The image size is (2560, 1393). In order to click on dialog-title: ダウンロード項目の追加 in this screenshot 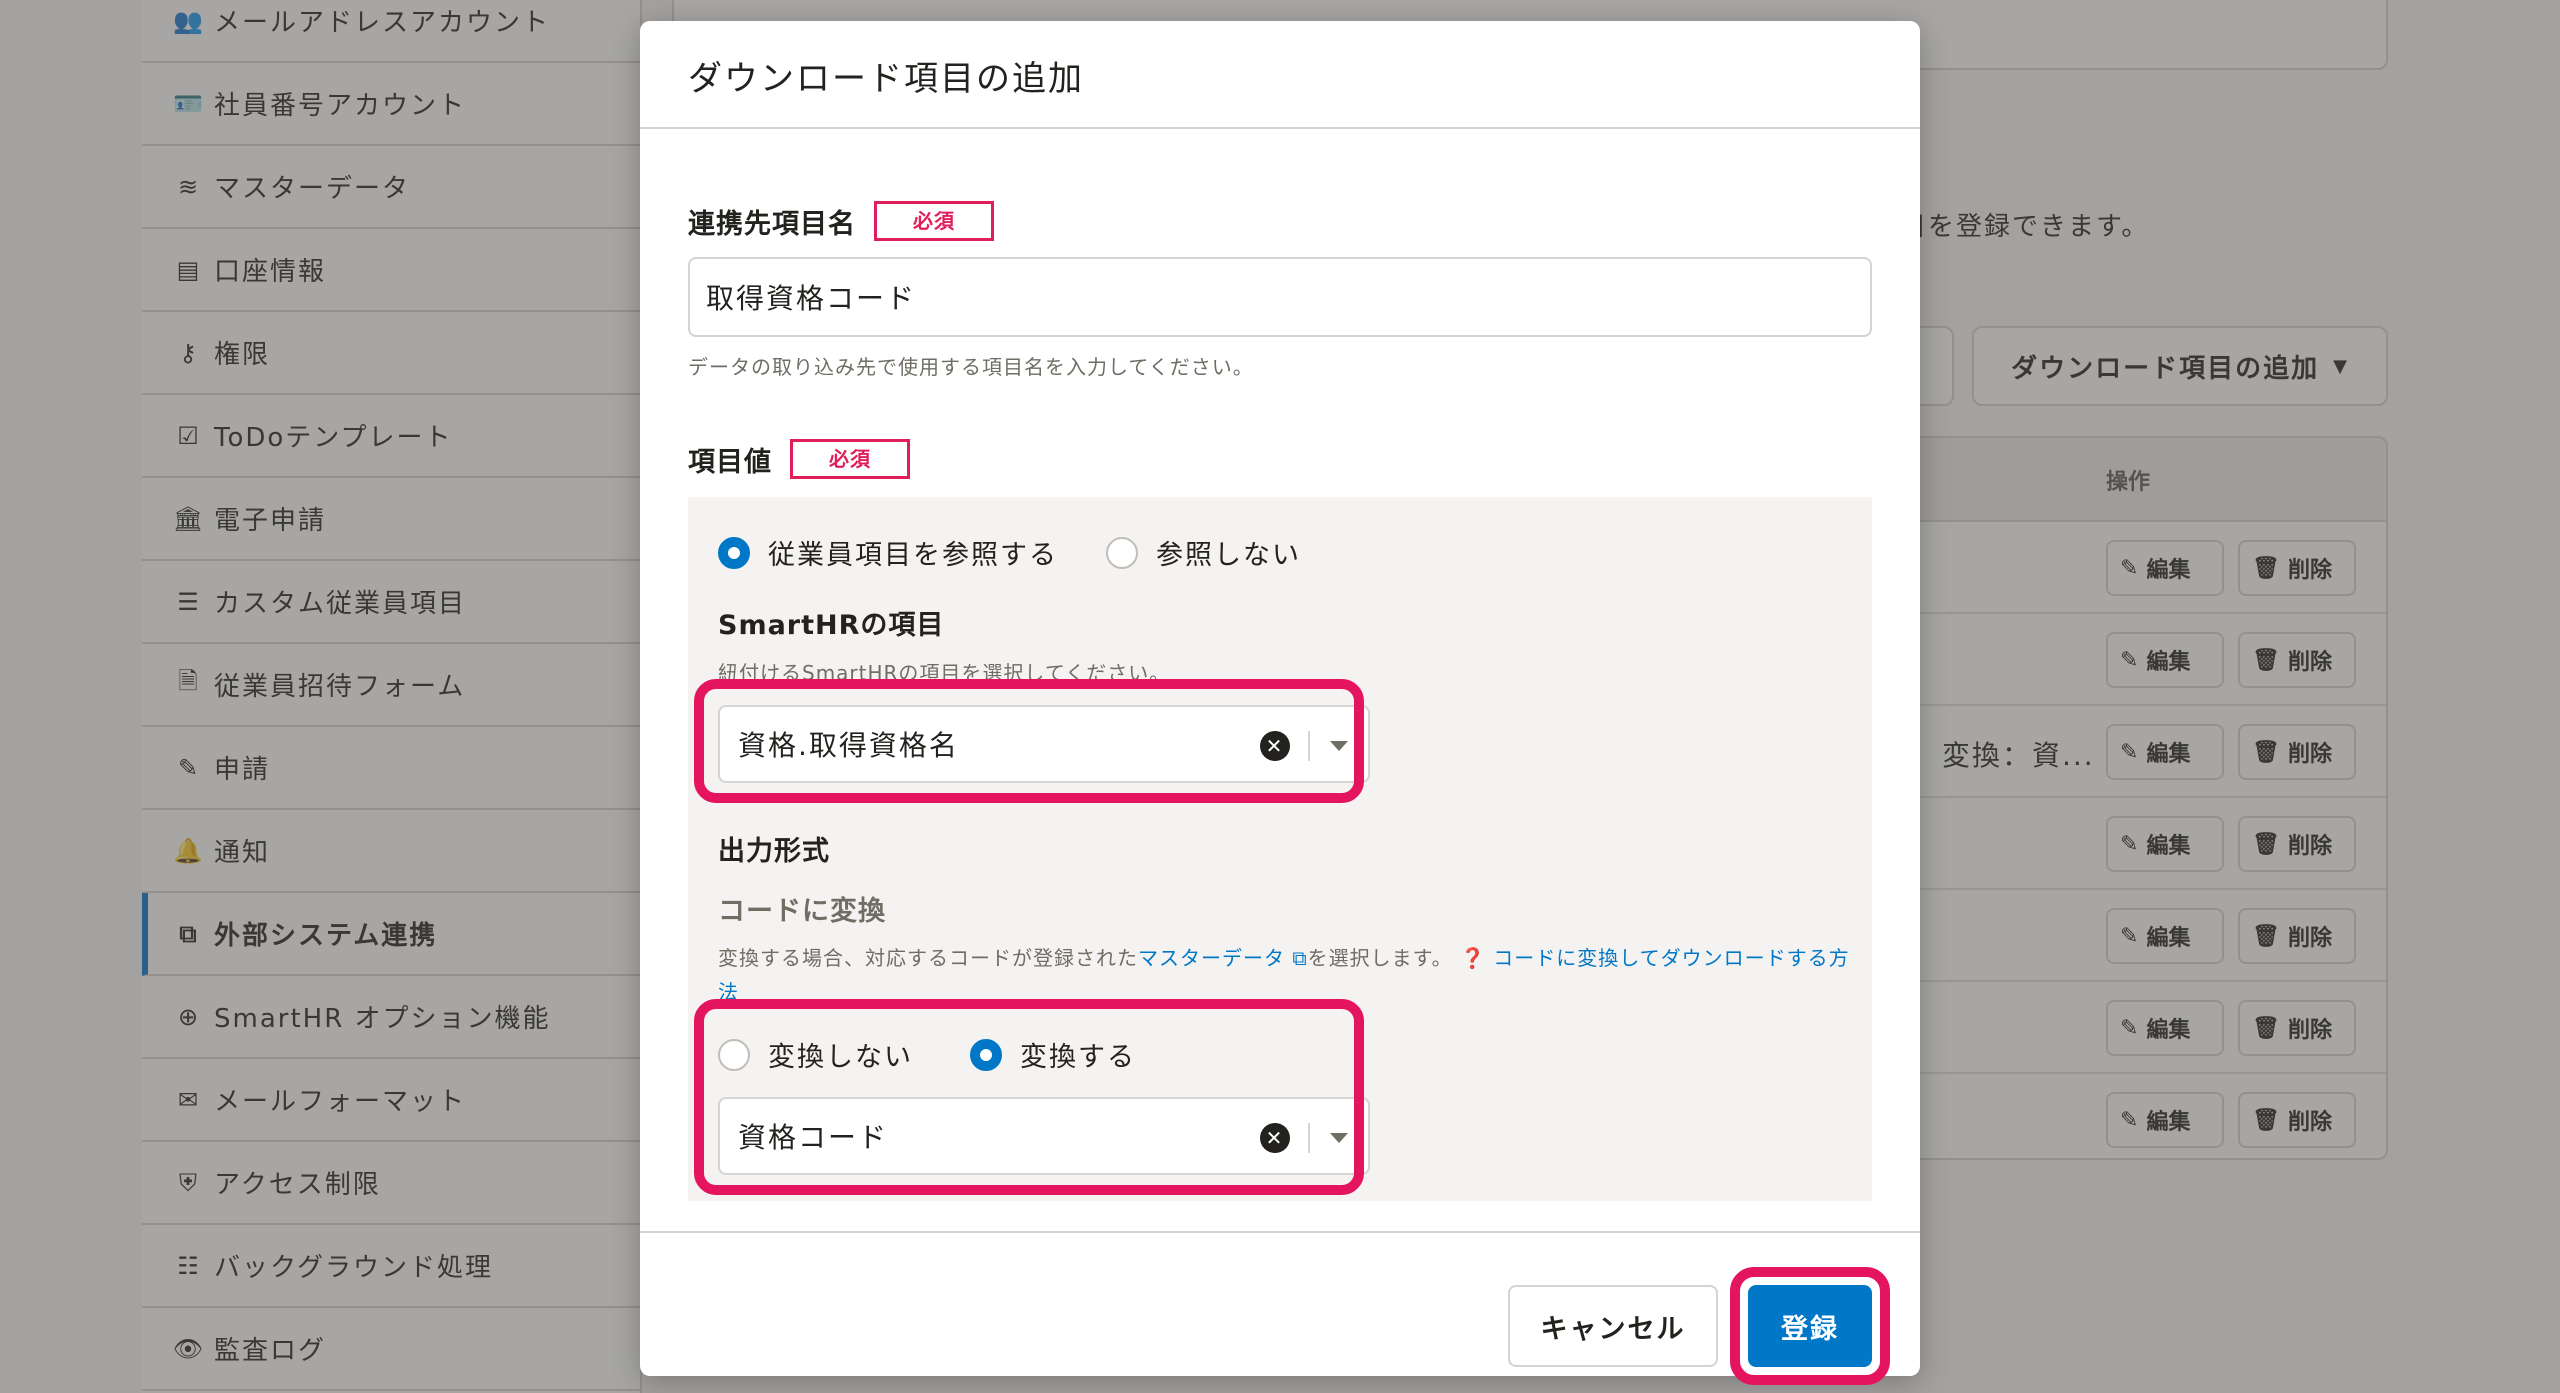, I will do `click(1280, 75)`.